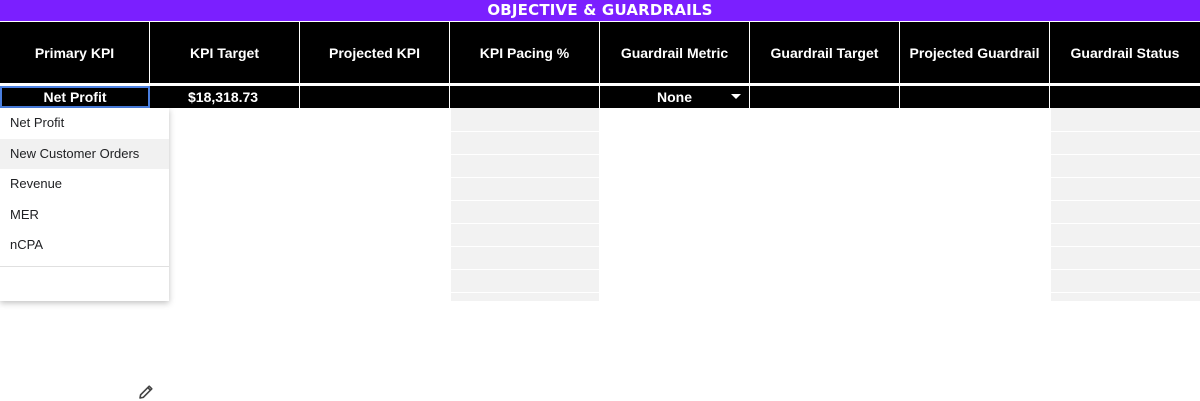  I want to click on dropdown-option: MER, so click(84, 215).